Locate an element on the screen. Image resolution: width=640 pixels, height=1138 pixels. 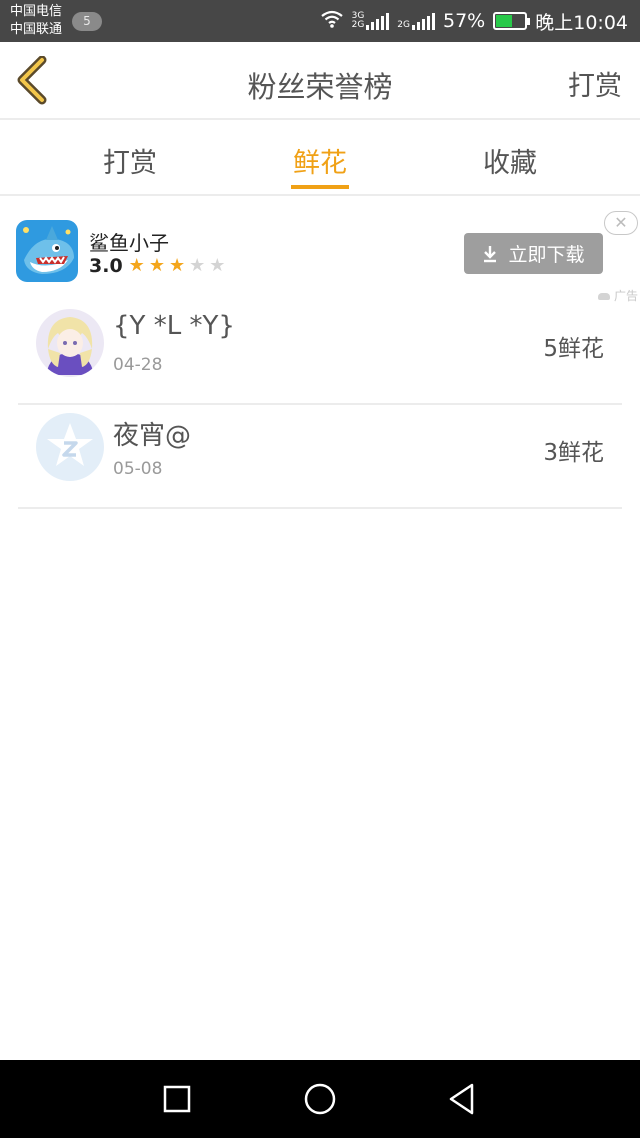
title-bar: 粉丝荣誉榜 打赏 is located at coordinates (320, 81).